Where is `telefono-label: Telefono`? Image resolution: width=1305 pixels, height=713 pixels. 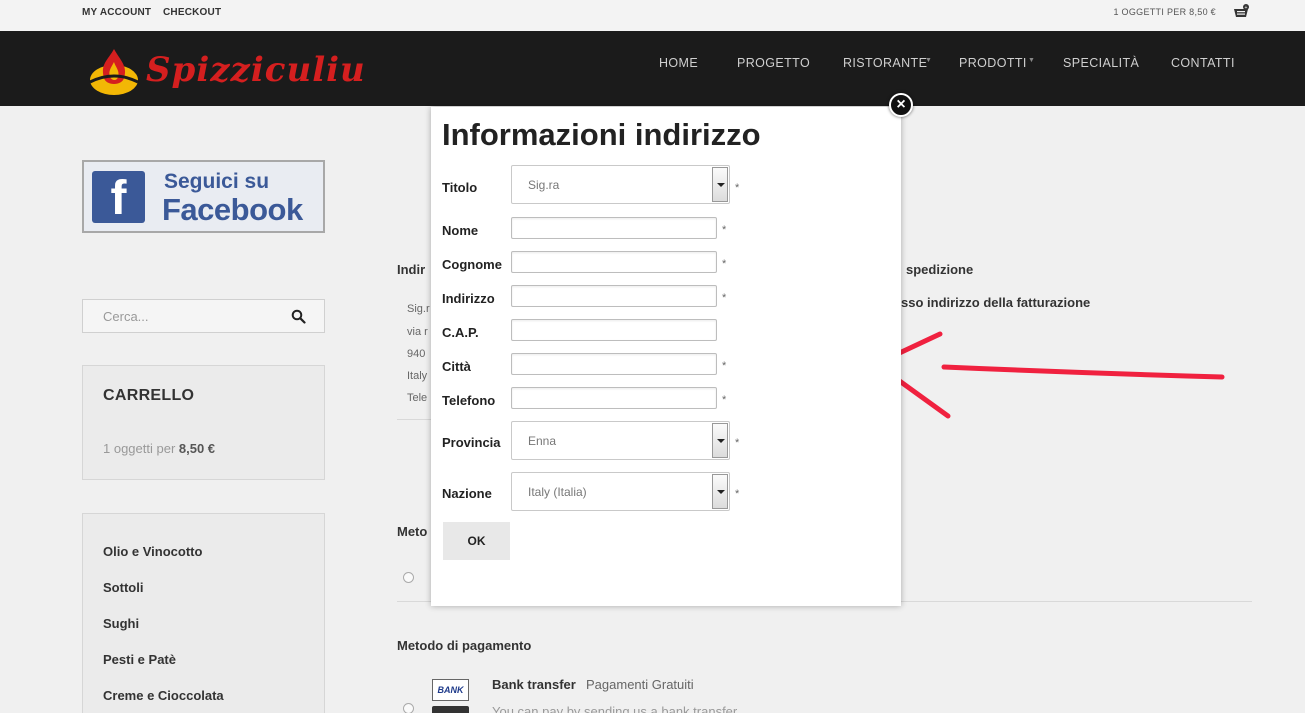
telefono-label: Telefono is located at coordinates (469, 400).